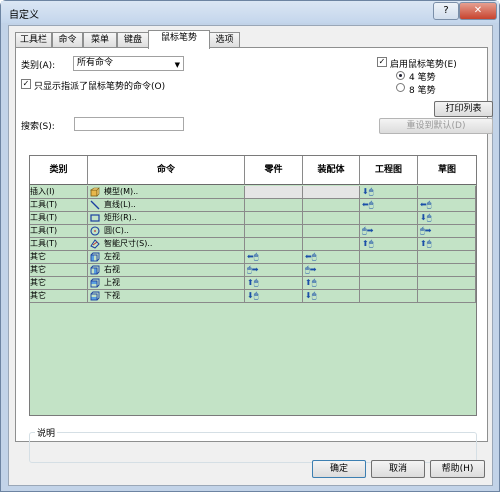  I want to click on drawing-cell: 🖱➡, so click(389, 231).